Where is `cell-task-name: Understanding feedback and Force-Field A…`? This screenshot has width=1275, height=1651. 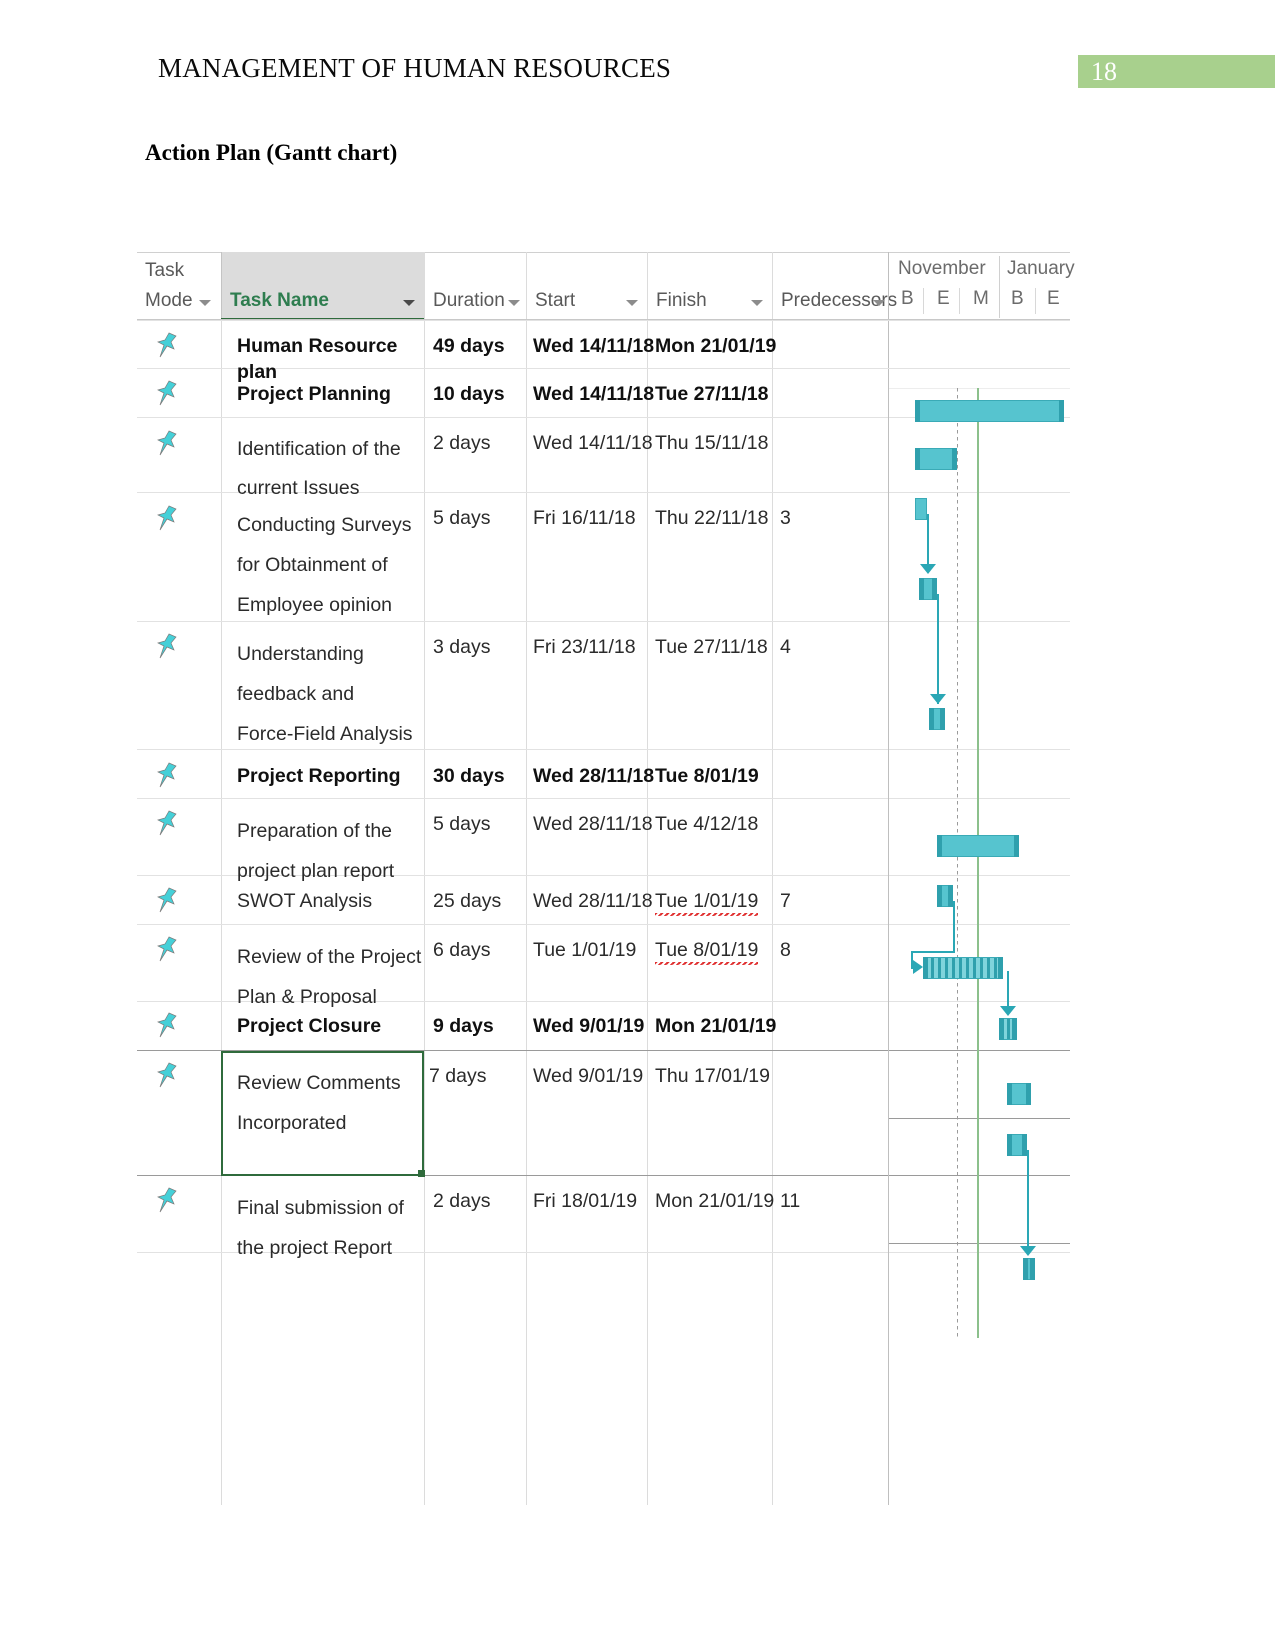
cell-task-name: Understanding feedback and Force-Field A… is located at coordinates (325, 694).